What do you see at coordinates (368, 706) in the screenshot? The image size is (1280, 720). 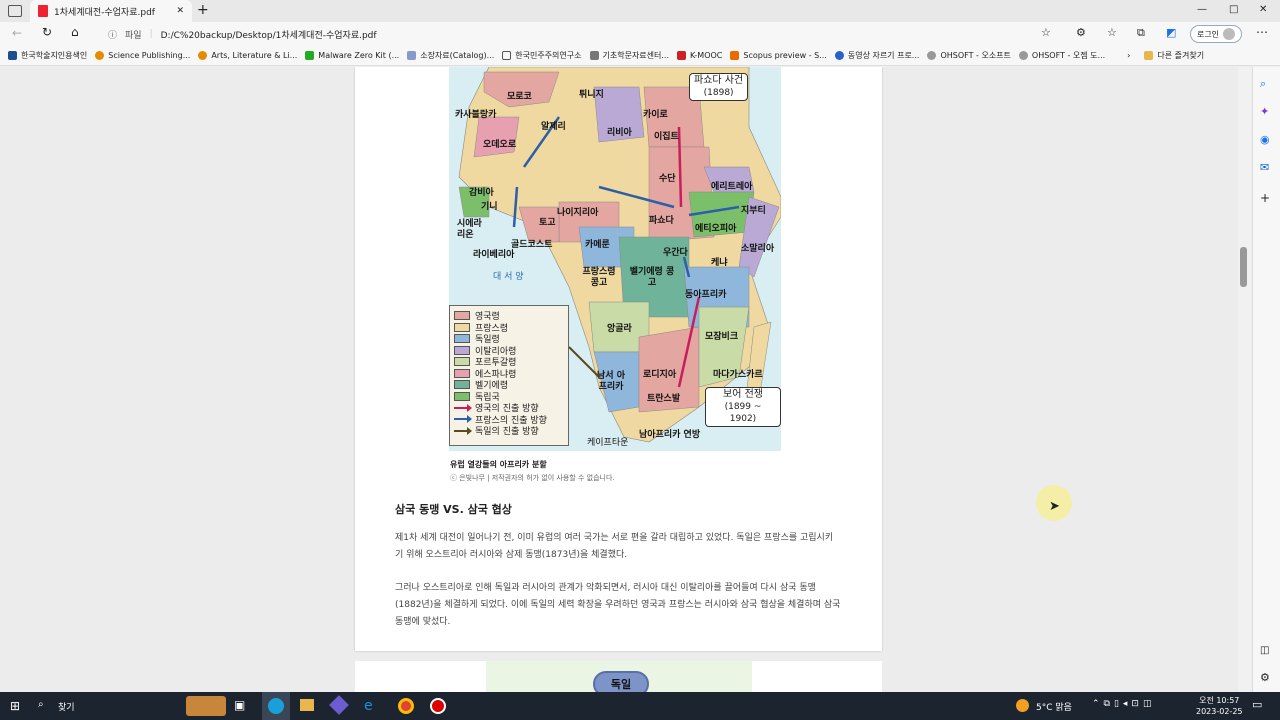 I see `ie-icon: e` at bounding box center [368, 706].